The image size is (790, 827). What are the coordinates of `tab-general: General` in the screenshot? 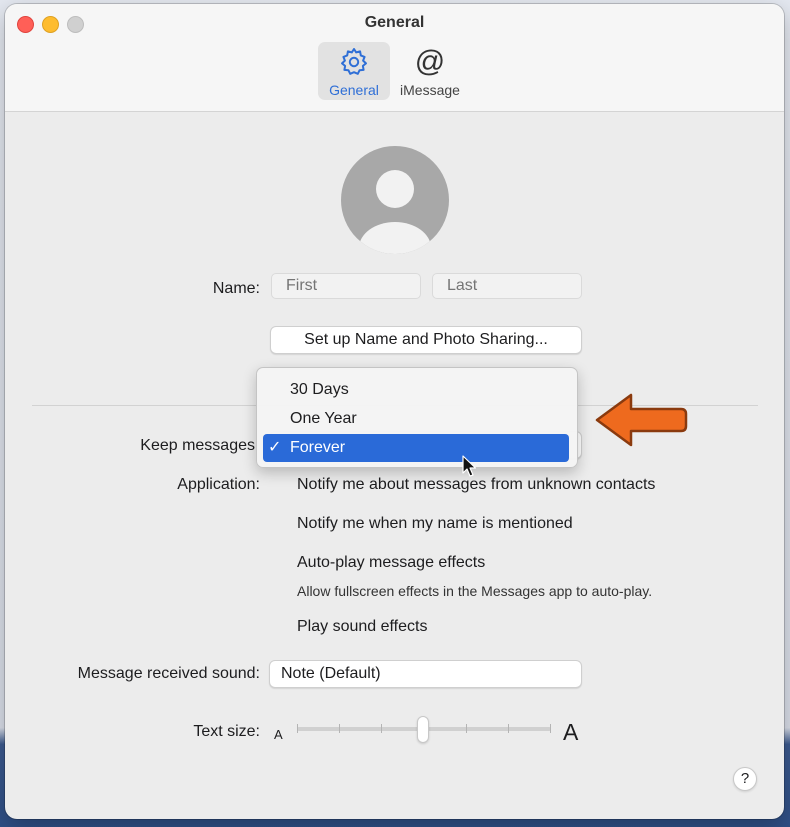 It's located at (354, 71).